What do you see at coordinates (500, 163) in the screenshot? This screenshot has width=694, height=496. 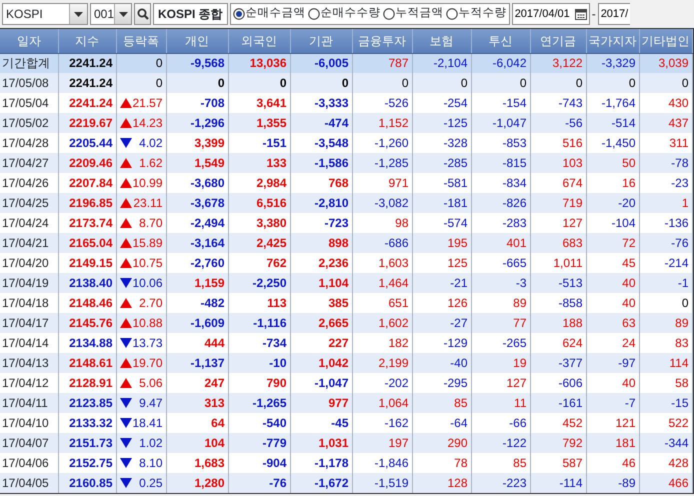 I see `table-cell: -815` at bounding box center [500, 163].